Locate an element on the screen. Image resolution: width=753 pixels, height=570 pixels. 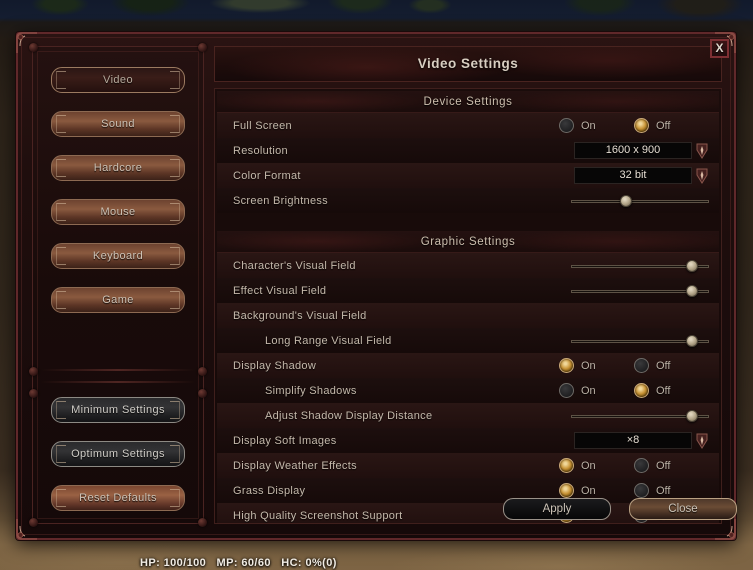
radio-display-shadow-on: On is located at coordinates (596, 365).